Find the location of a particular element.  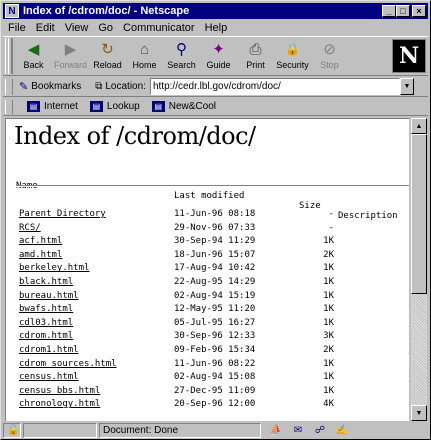

file-link: chronology.html is located at coordinates (59, 404).